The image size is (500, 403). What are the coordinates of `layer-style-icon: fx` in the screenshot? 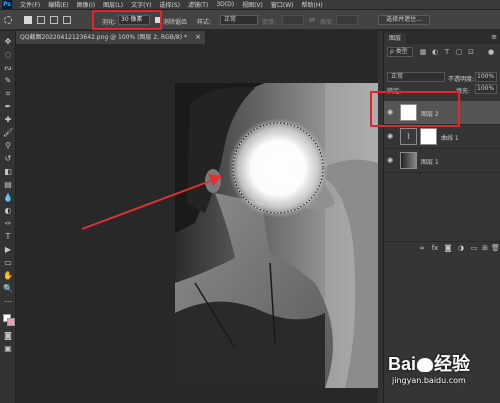 It's located at (435, 248).